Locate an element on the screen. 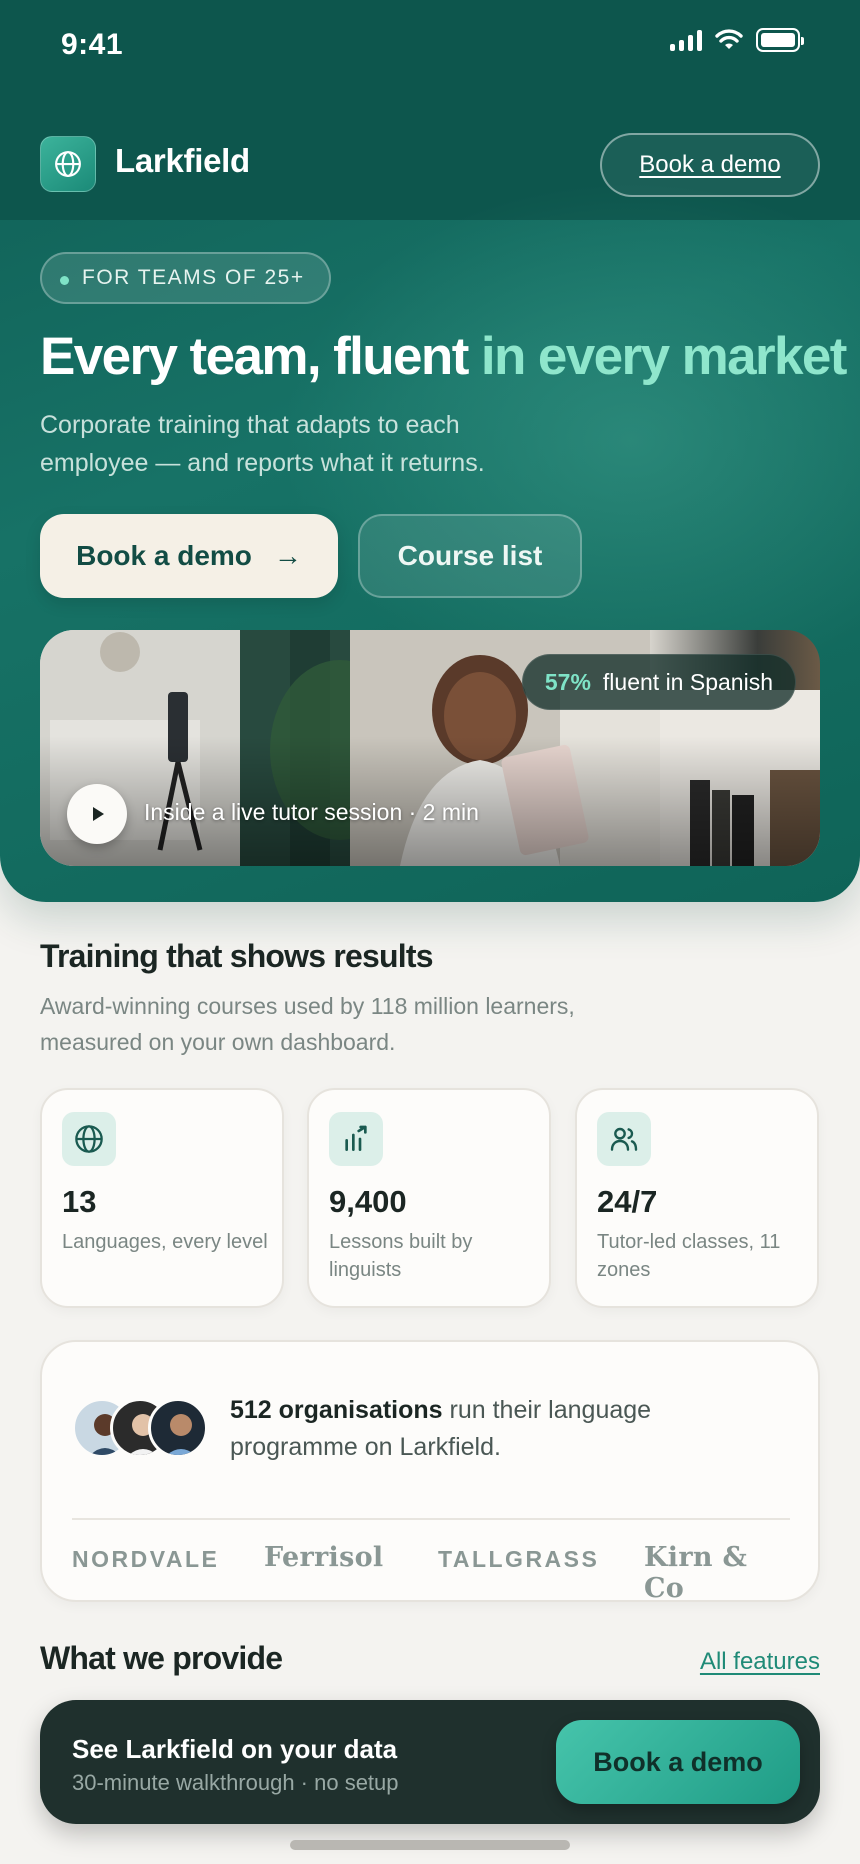 The image size is (860, 1864). status-bar: 9:41 is located at coordinates (430, 48).